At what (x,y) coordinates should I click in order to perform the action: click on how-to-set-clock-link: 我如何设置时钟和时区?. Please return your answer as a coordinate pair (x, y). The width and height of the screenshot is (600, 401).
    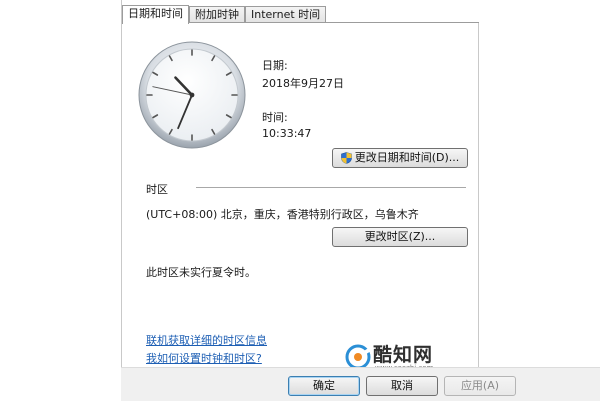
    Looking at the image, I should click on (204, 358).